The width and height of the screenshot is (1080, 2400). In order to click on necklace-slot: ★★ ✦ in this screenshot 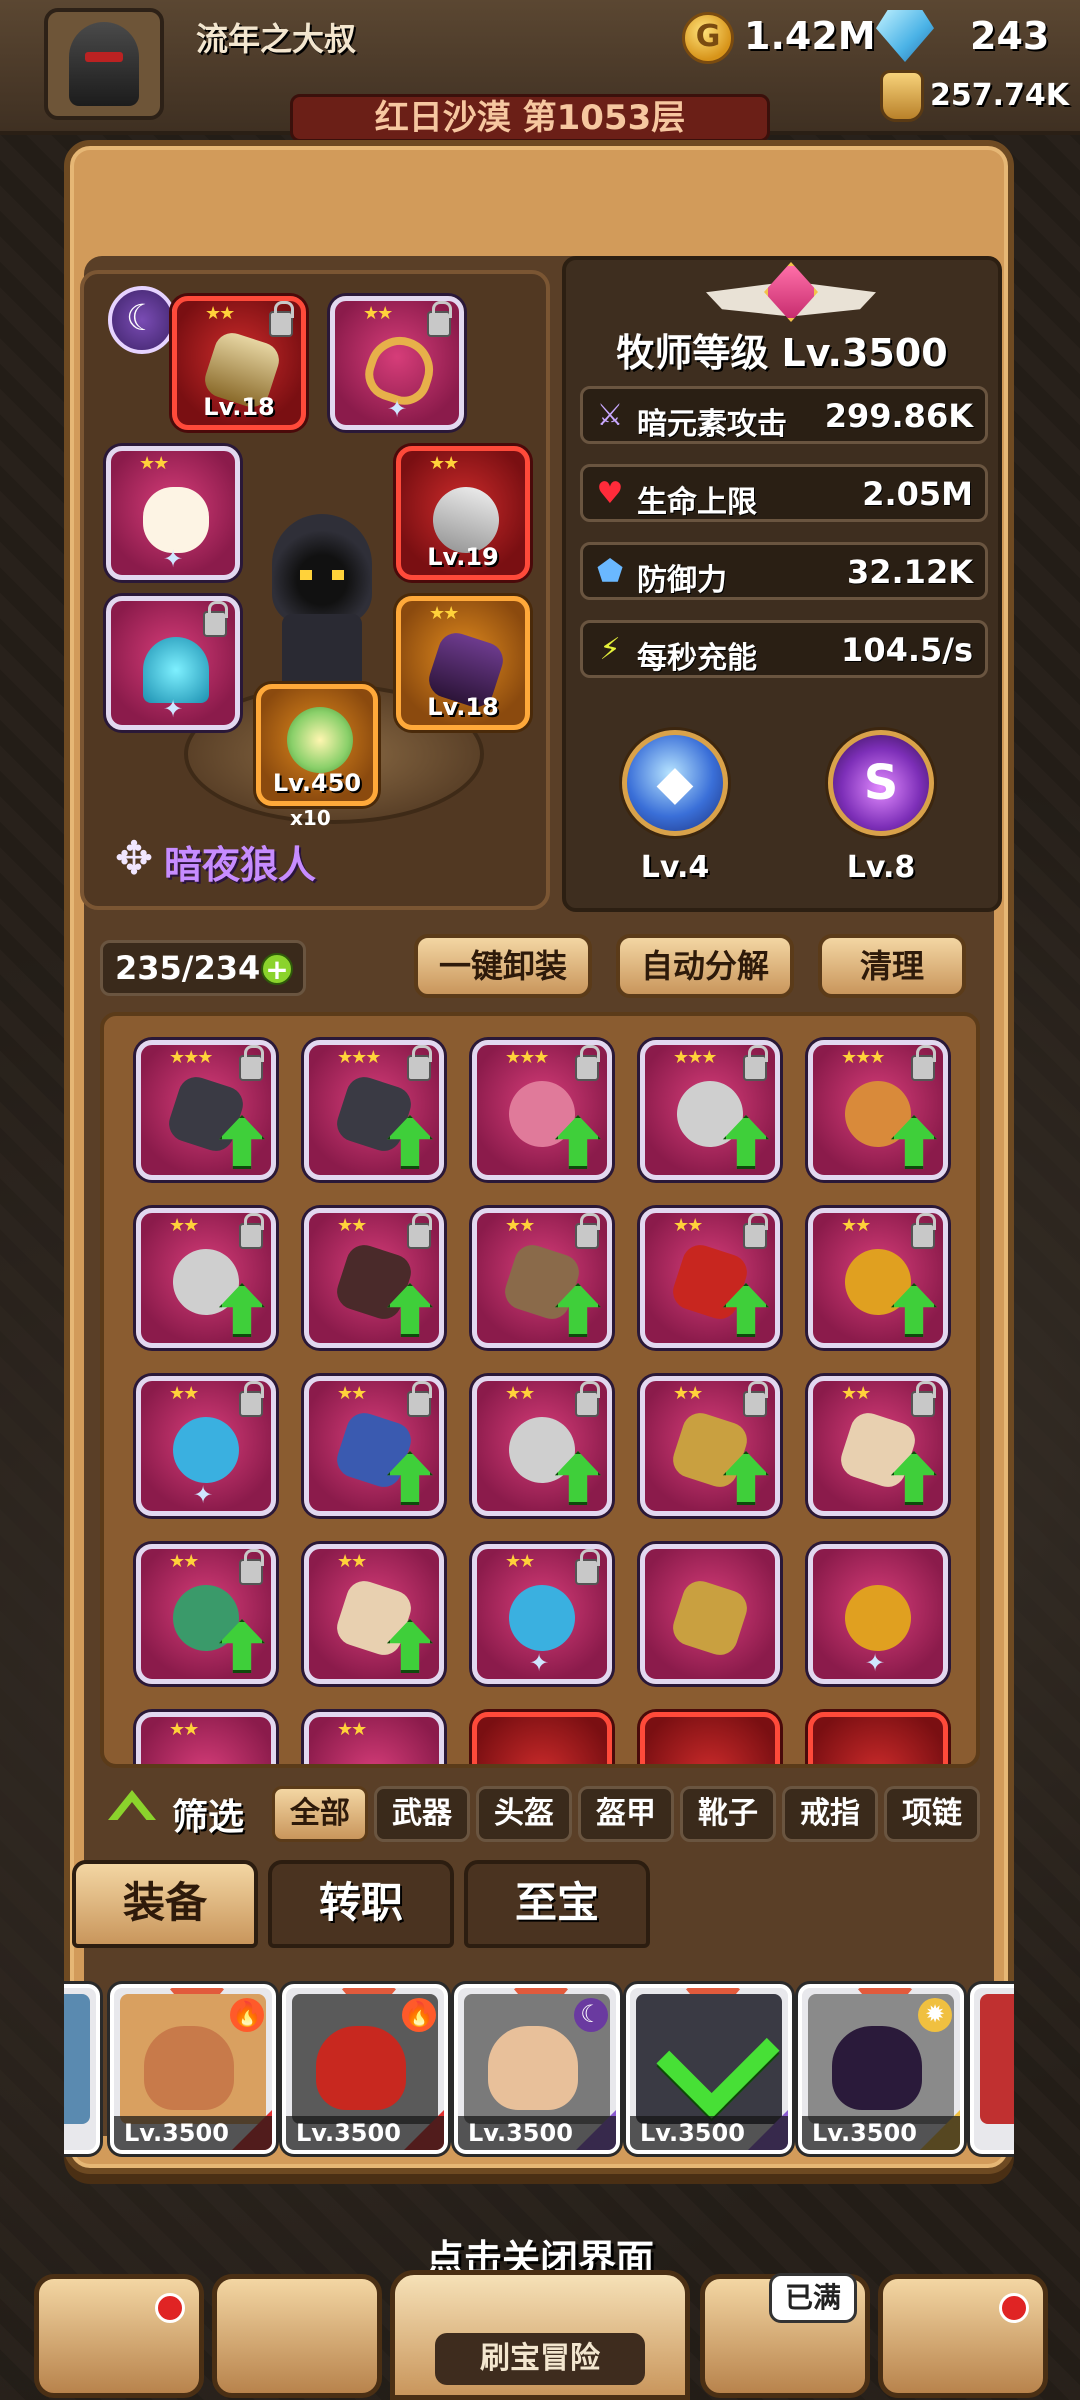, I will do `click(397, 363)`.